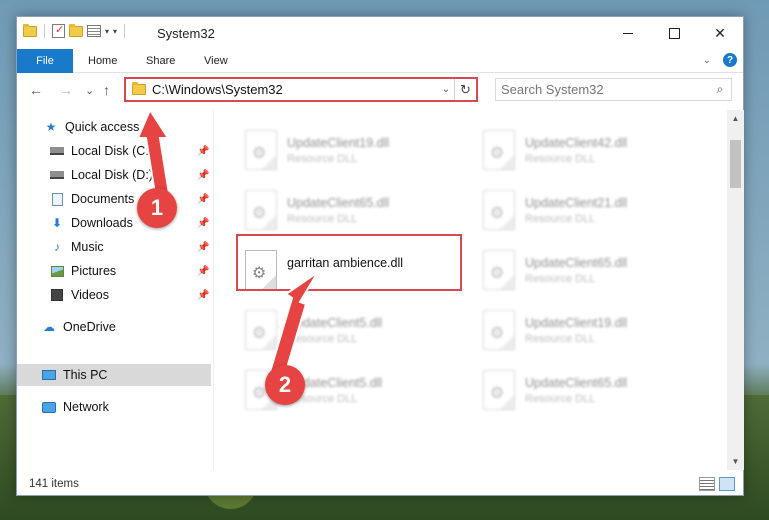  Describe the element at coordinates (106, 90) in the screenshot. I see `up-button: ↑` at that location.